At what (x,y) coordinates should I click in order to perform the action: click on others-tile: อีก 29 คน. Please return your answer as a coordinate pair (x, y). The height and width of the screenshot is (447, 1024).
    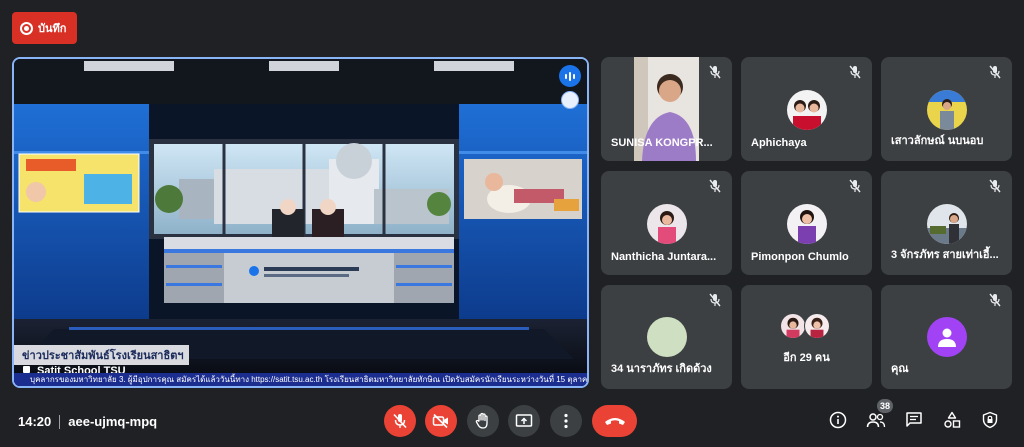
    Looking at the image, I should click on (806, 337).